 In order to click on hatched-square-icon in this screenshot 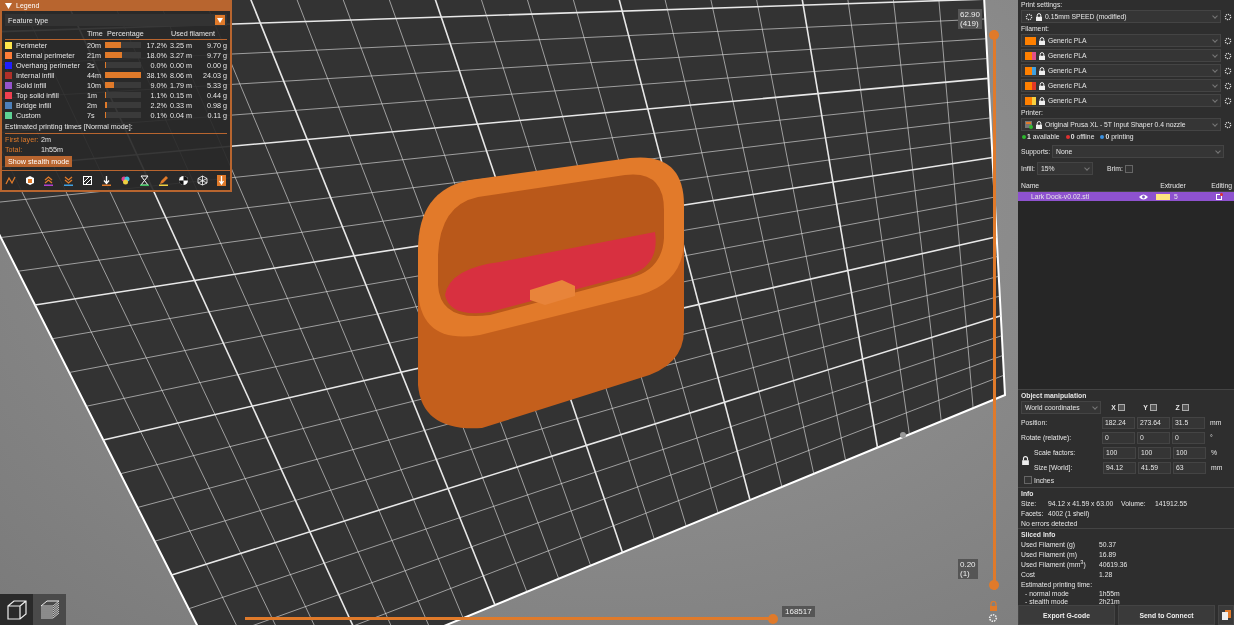, I will do `click(87, 180)`.